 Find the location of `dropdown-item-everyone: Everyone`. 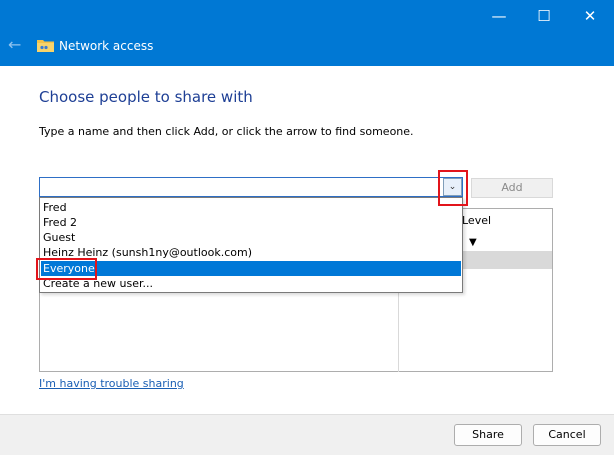

dropdown-item-everyone: Everyone is located at coordinates (251, 268).